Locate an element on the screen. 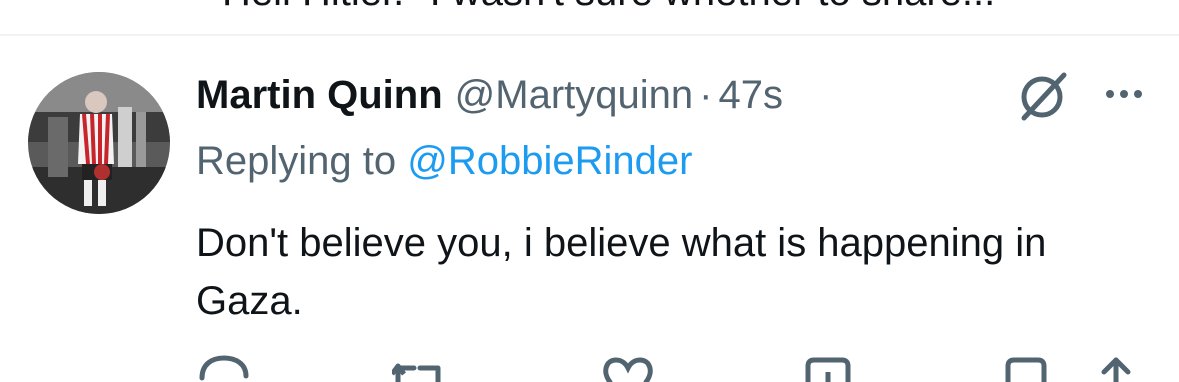 The height and width of the screenshot is (382, 1179). timestamp: 47s is located at coordinates (750, 95).